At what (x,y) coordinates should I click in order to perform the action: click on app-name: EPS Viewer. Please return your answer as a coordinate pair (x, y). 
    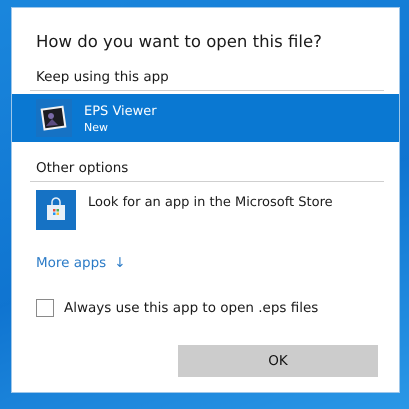
    Looking at the image, I should click on (120, 111).